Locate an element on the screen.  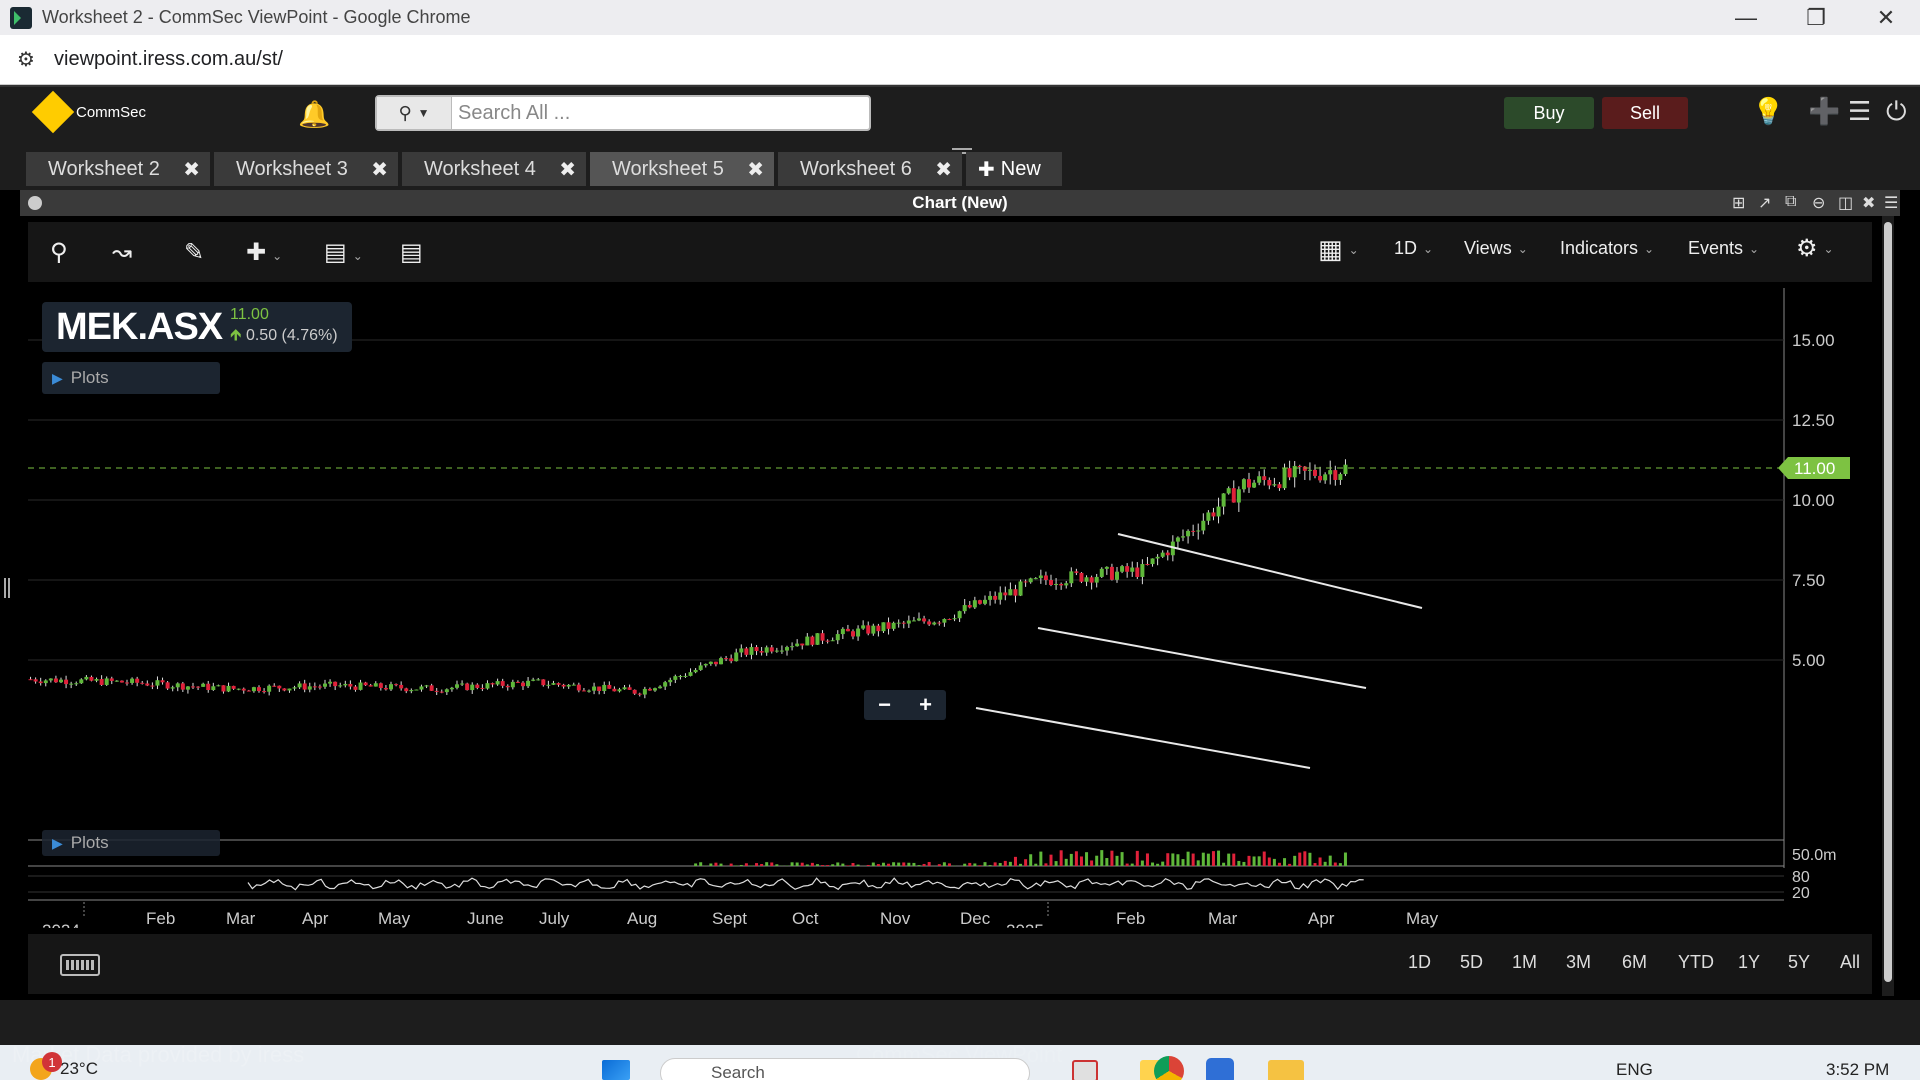
range-button-1y: 1Y is located at coordinates (1749, 962).